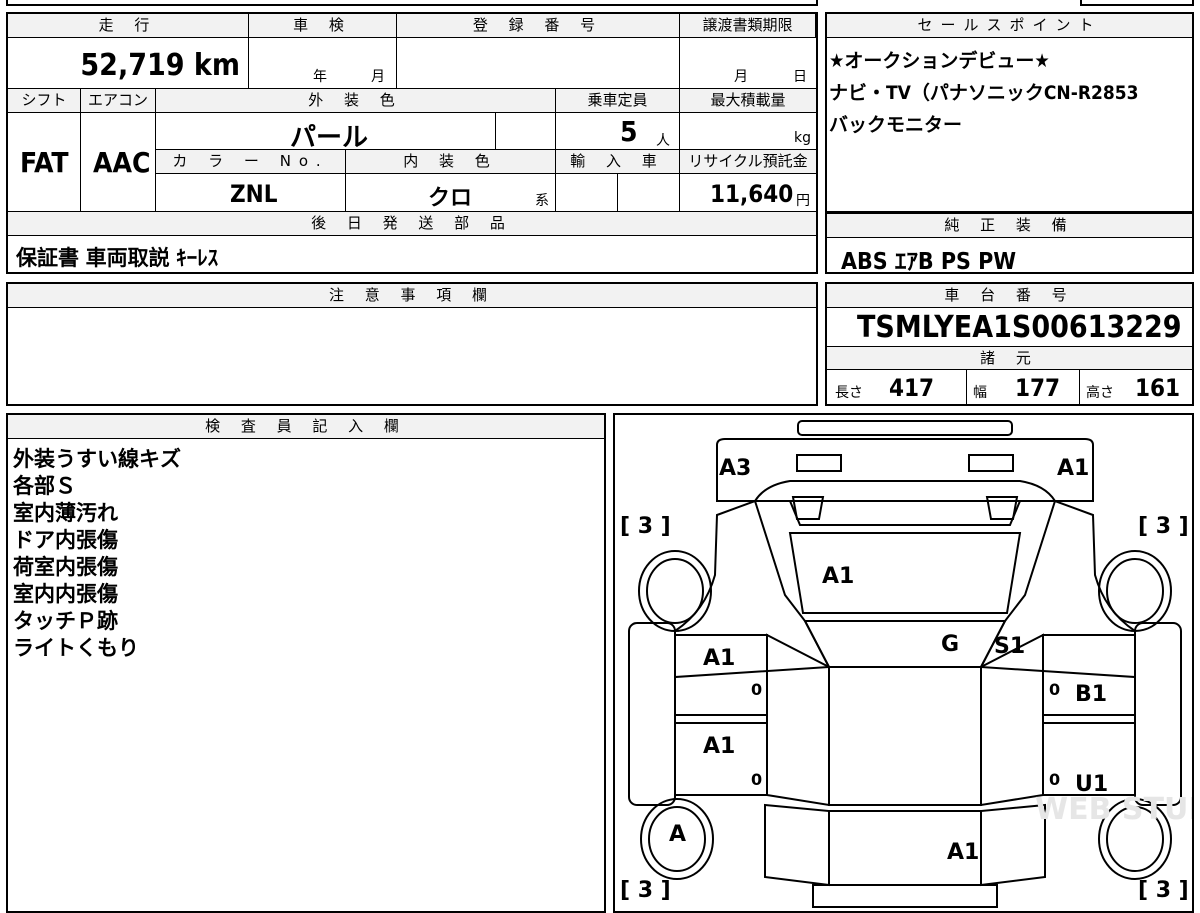 This screenshot has width=1200, height=913. I want to click on max-load-label: 最大積載量, so click(748, 101).